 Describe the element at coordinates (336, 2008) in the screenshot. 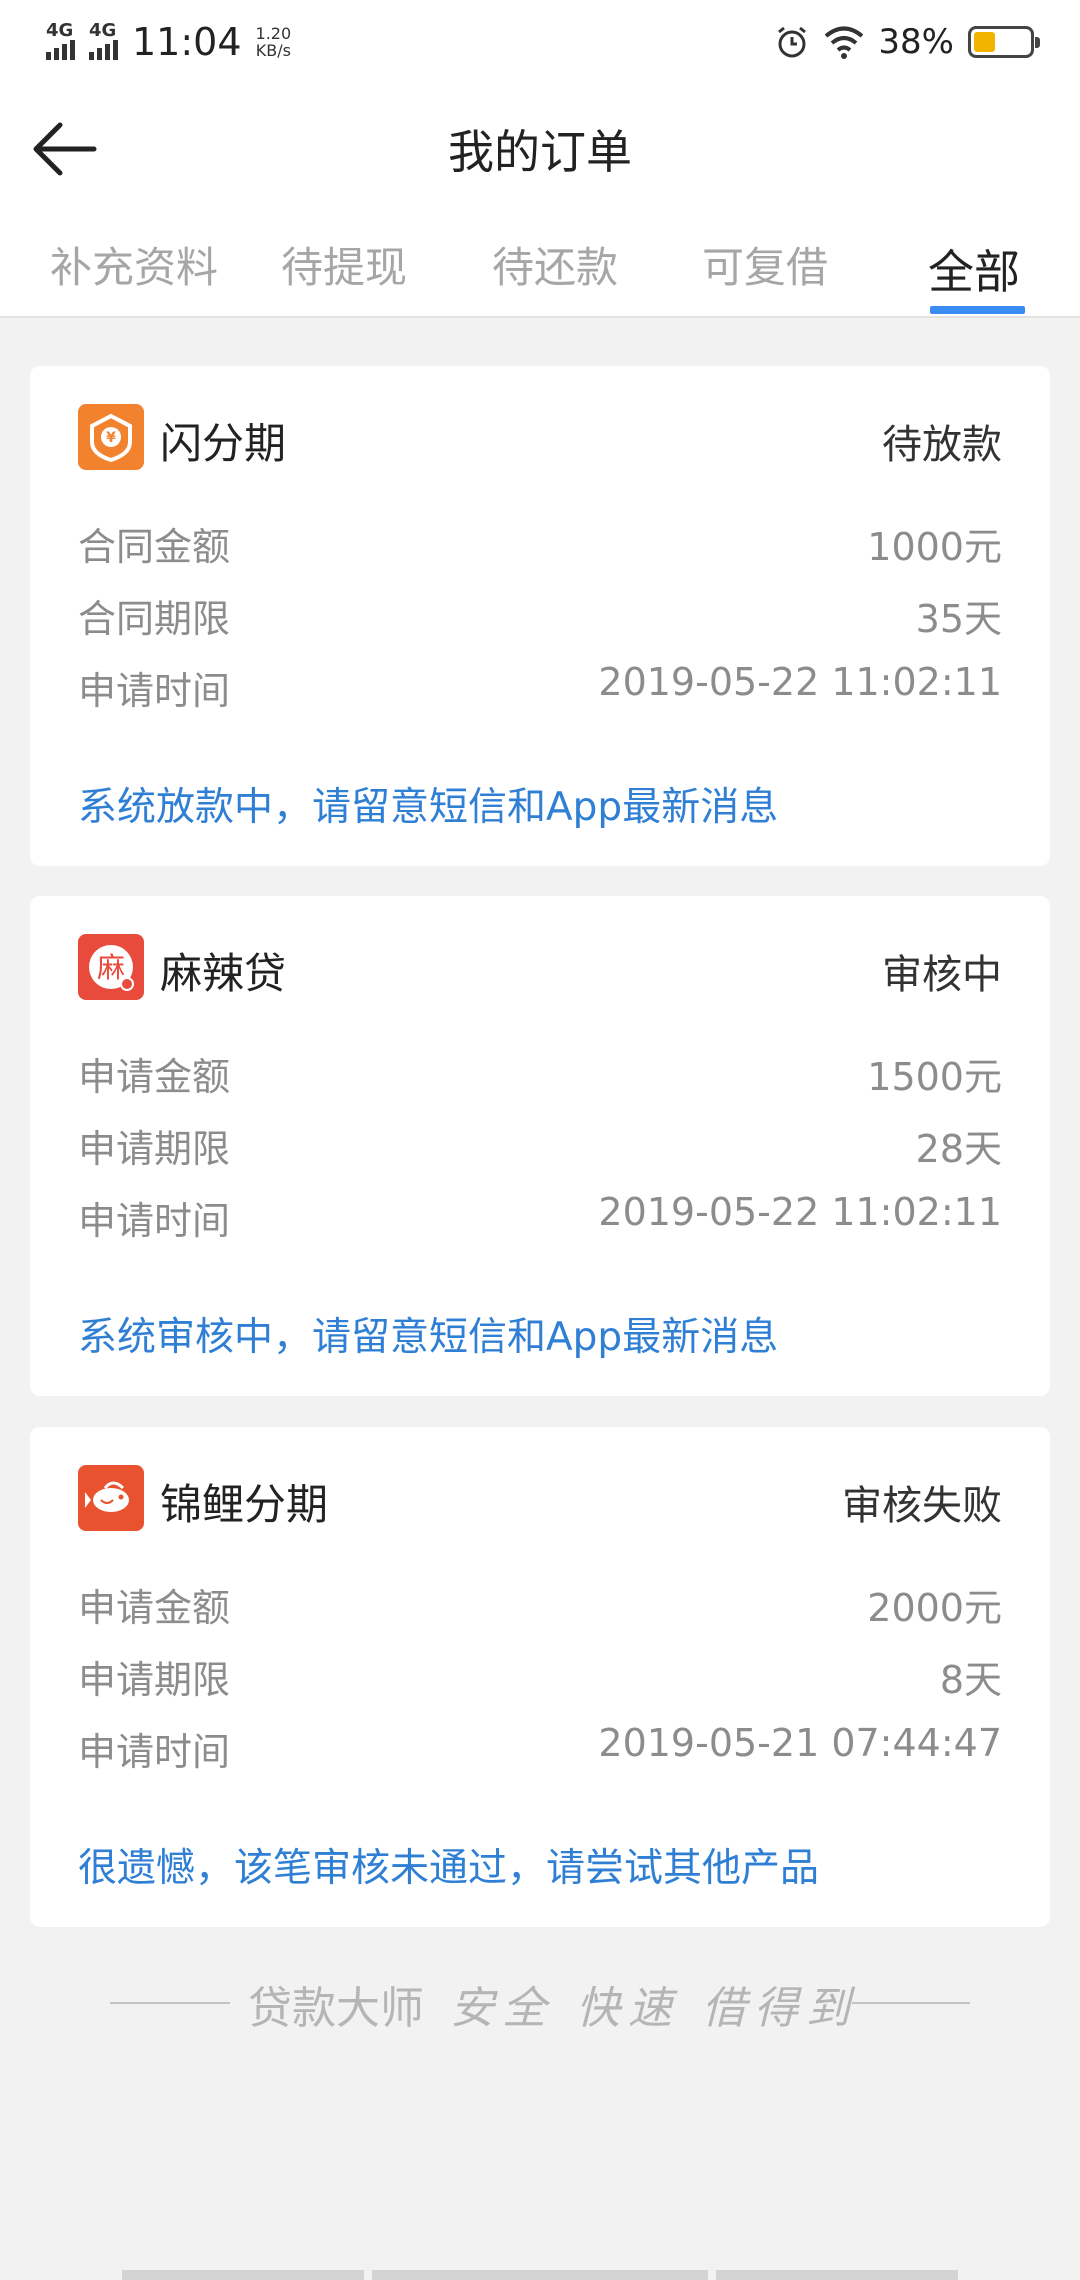

I see `footer-brand: 贷款大师` at that location.